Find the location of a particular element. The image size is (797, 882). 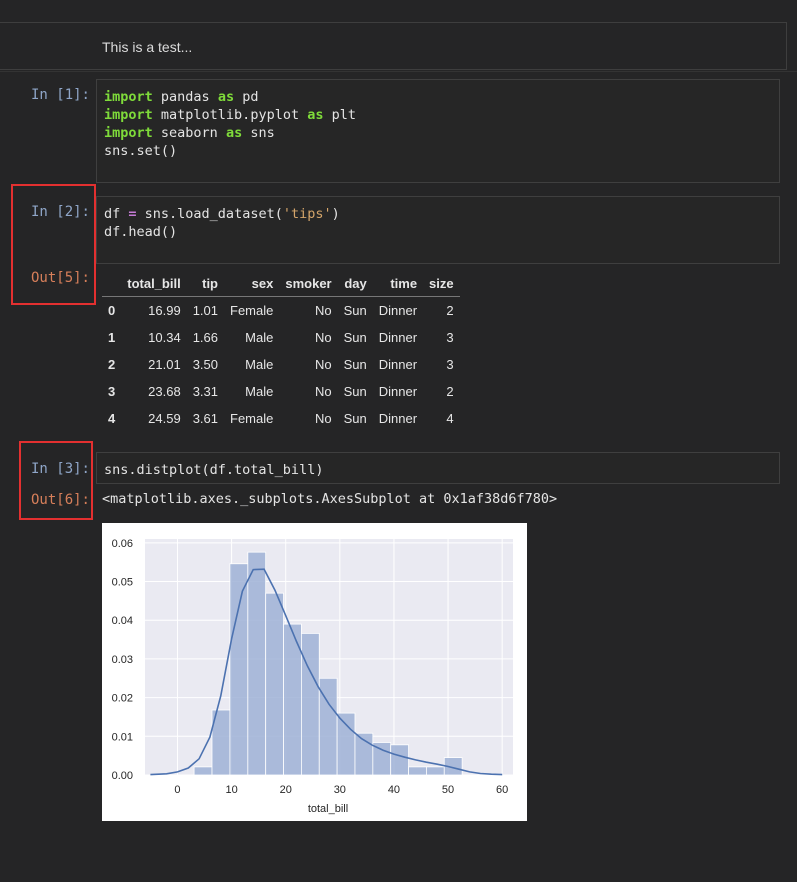

code-line: import matplotlib.pyplot as plt is located at coordinates (441, 115).